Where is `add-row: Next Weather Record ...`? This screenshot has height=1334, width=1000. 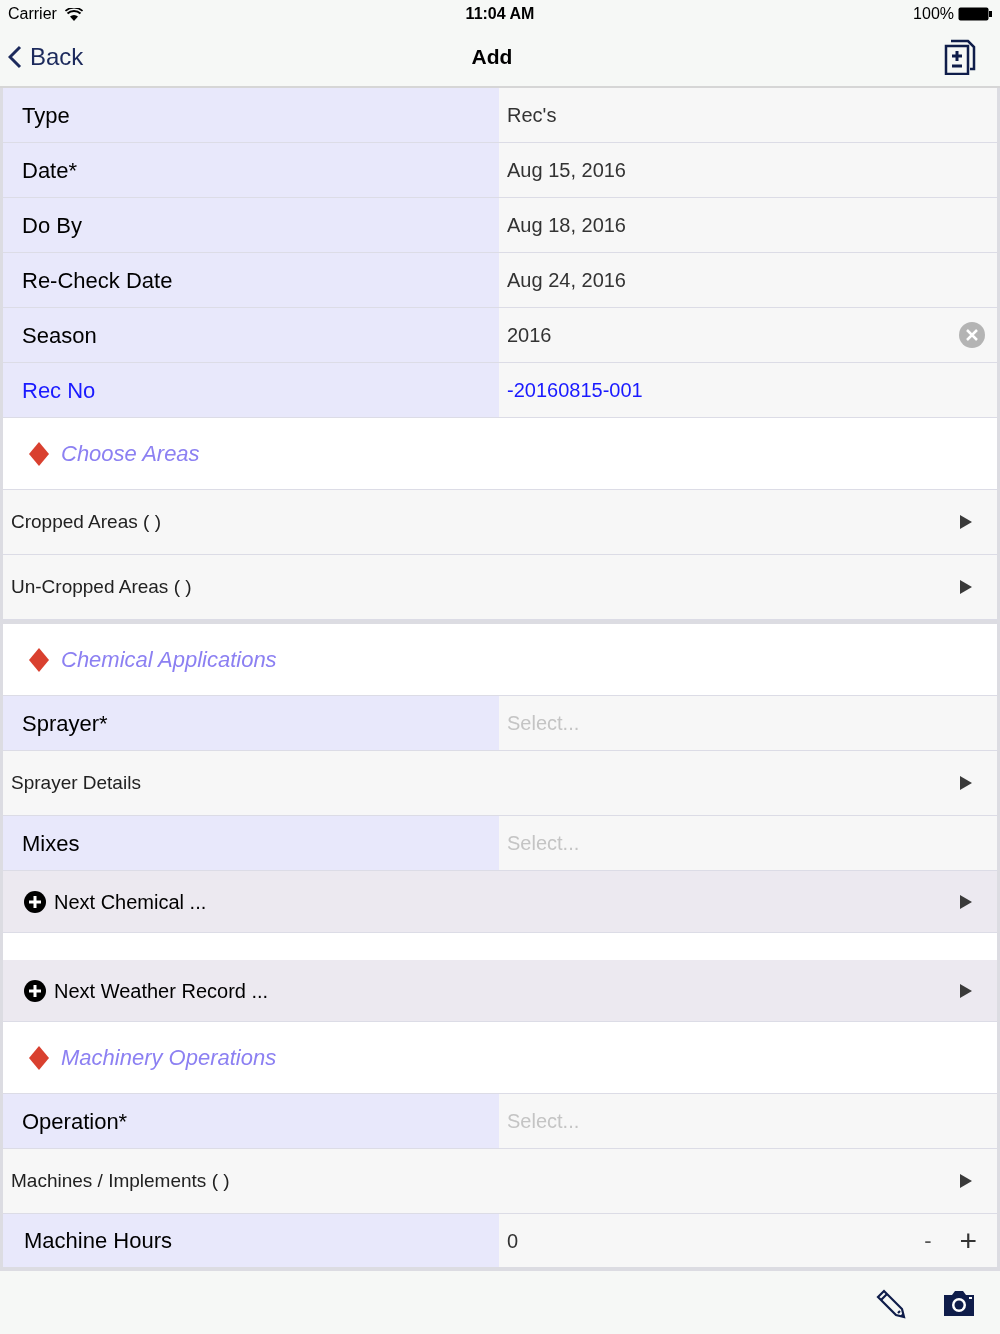 add-row: Next Weather Record ... is located at coordinates (500, 991).